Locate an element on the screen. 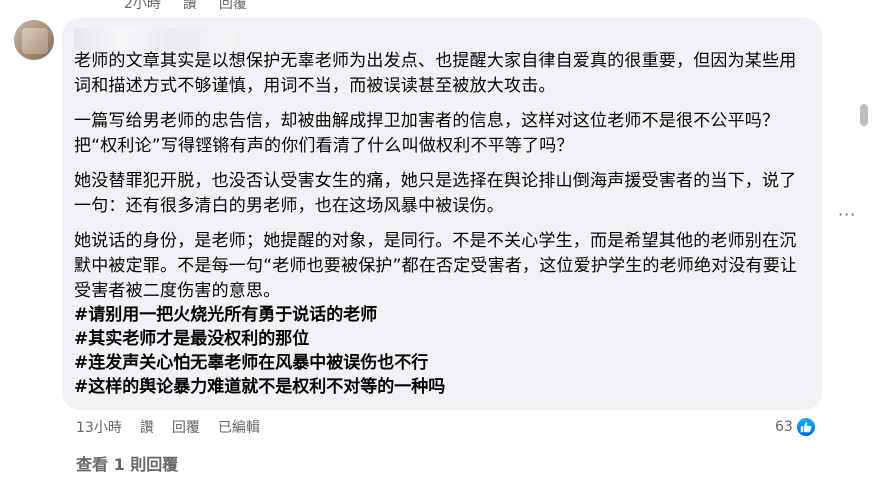  scrollbar-thumb is located at coordinates (864, 115).